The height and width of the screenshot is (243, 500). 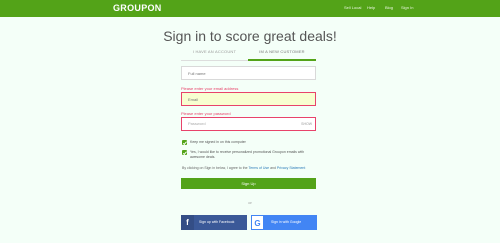 I want to click on tab-new-customer: IM A NEW CUSTOMER, so click(x=282, y=53).